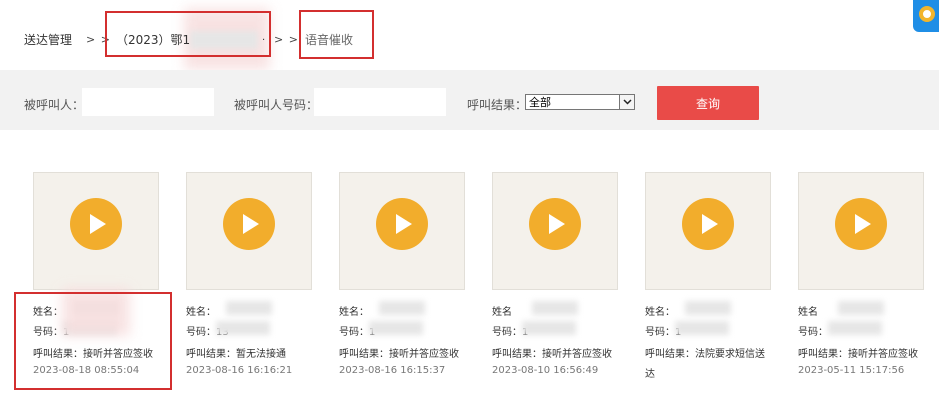  I want to click on card-time: 2023-05-11 15:17:56, so click(851, 370).